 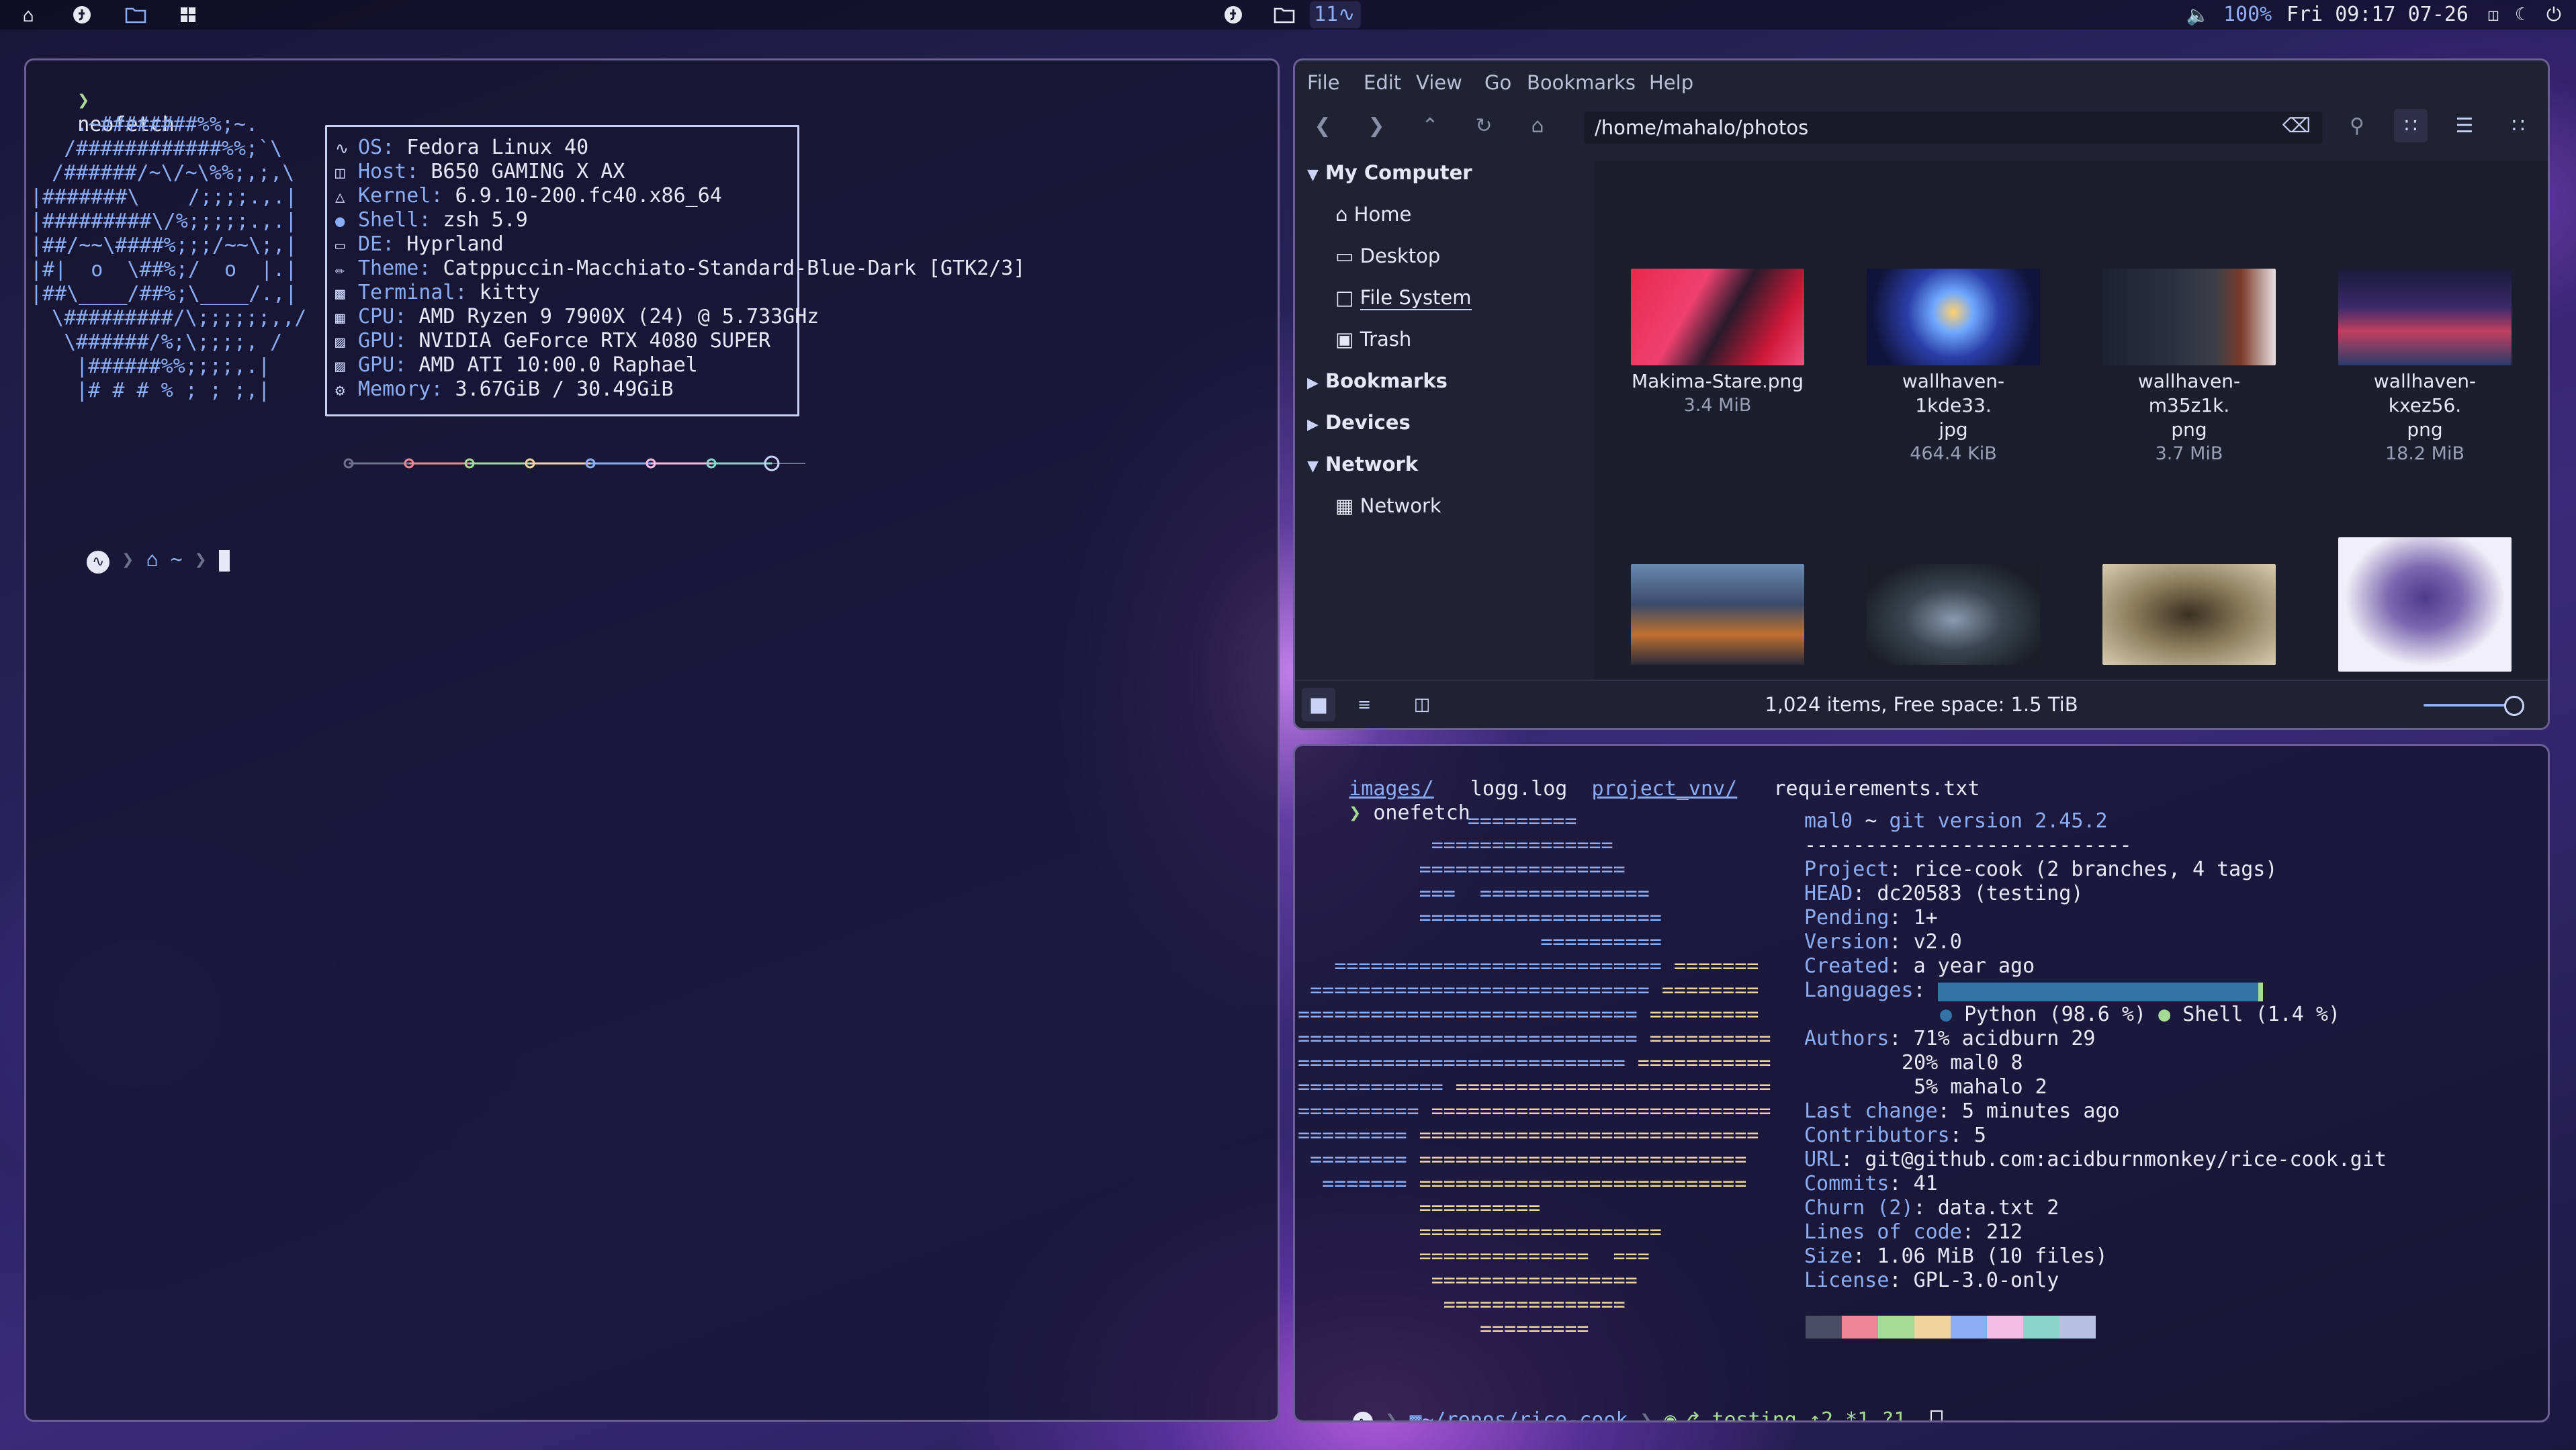 I want to click on file-item: Makima-Stare.png 3.4 MiB, so click(x=1717, y=343).